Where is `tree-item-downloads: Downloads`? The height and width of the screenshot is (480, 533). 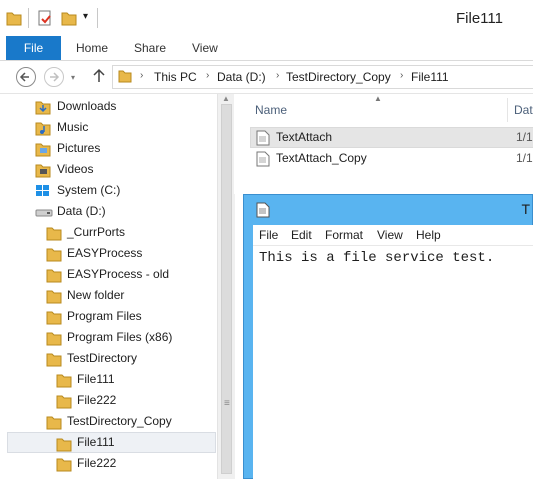
tree-item-downloads: Downloads is located at coordinates (111, 106).